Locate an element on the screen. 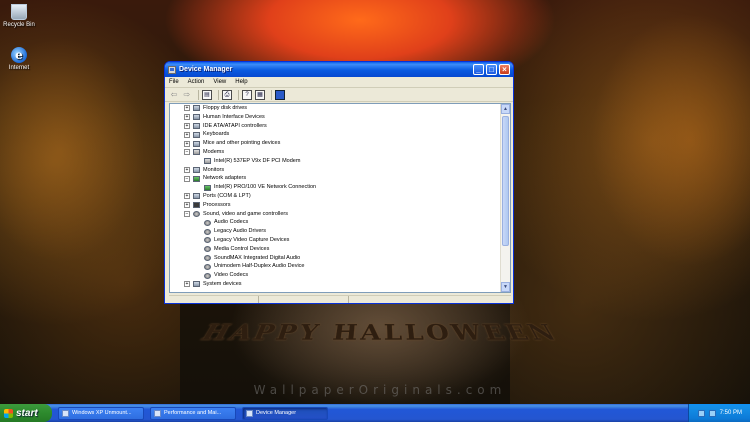 This screenshot has height=422, width=750. tree-device: Video Codecs is located at coordinates (335, 275).